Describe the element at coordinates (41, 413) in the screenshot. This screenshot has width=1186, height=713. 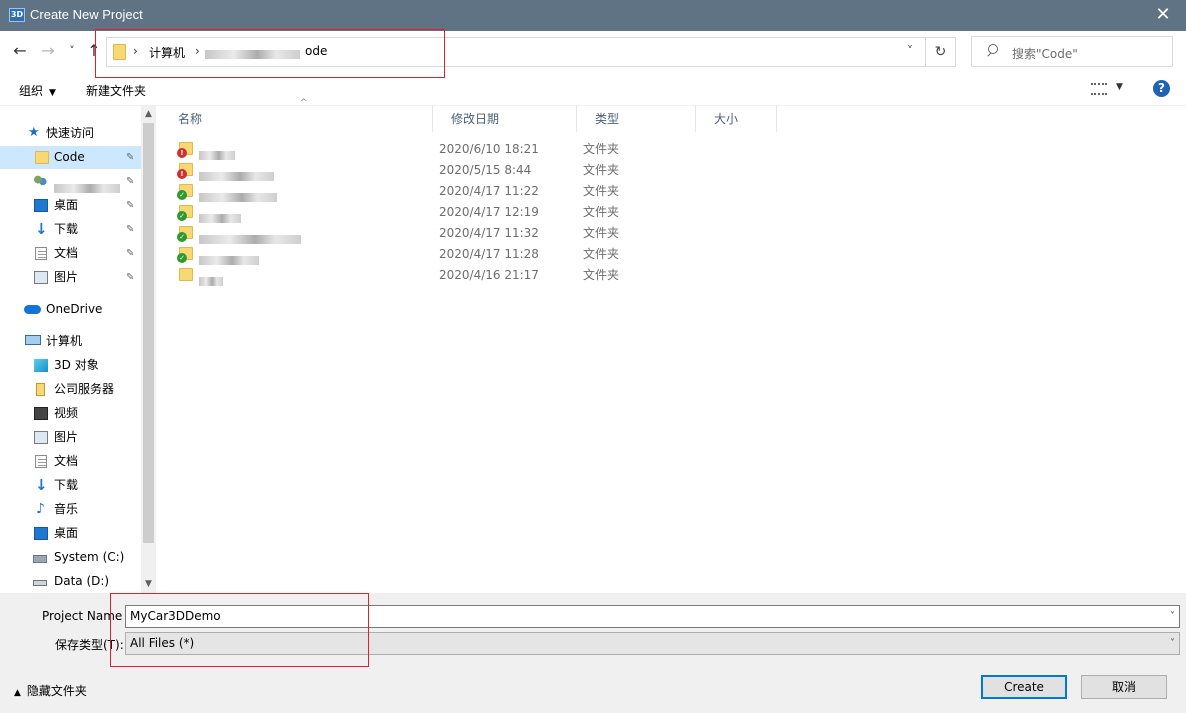
I see `video-icon` at that location.